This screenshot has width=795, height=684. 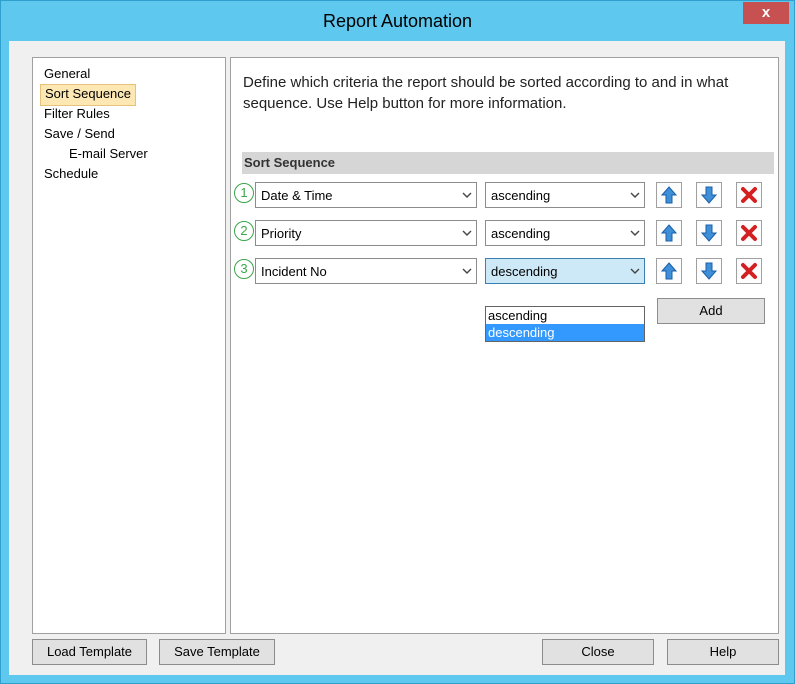 What do you see at coordinates (244, 193) in the screenshot?
I see `row-index-badge: 1` at bounding box center [244, 193].